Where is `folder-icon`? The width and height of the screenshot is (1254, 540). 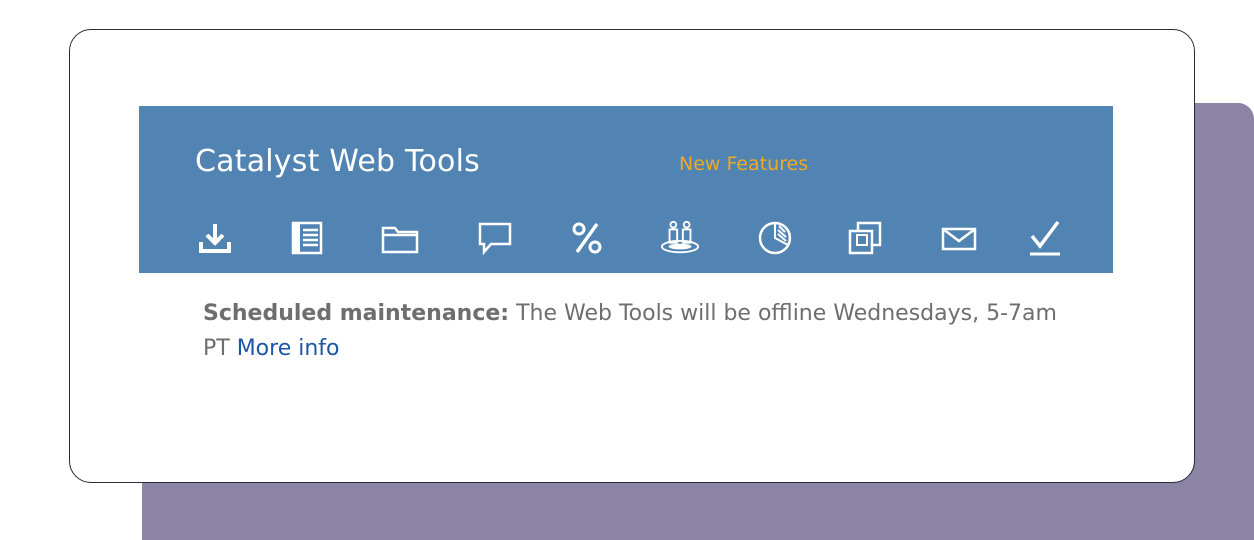
folder-icon is located at coordinates (400, 238).